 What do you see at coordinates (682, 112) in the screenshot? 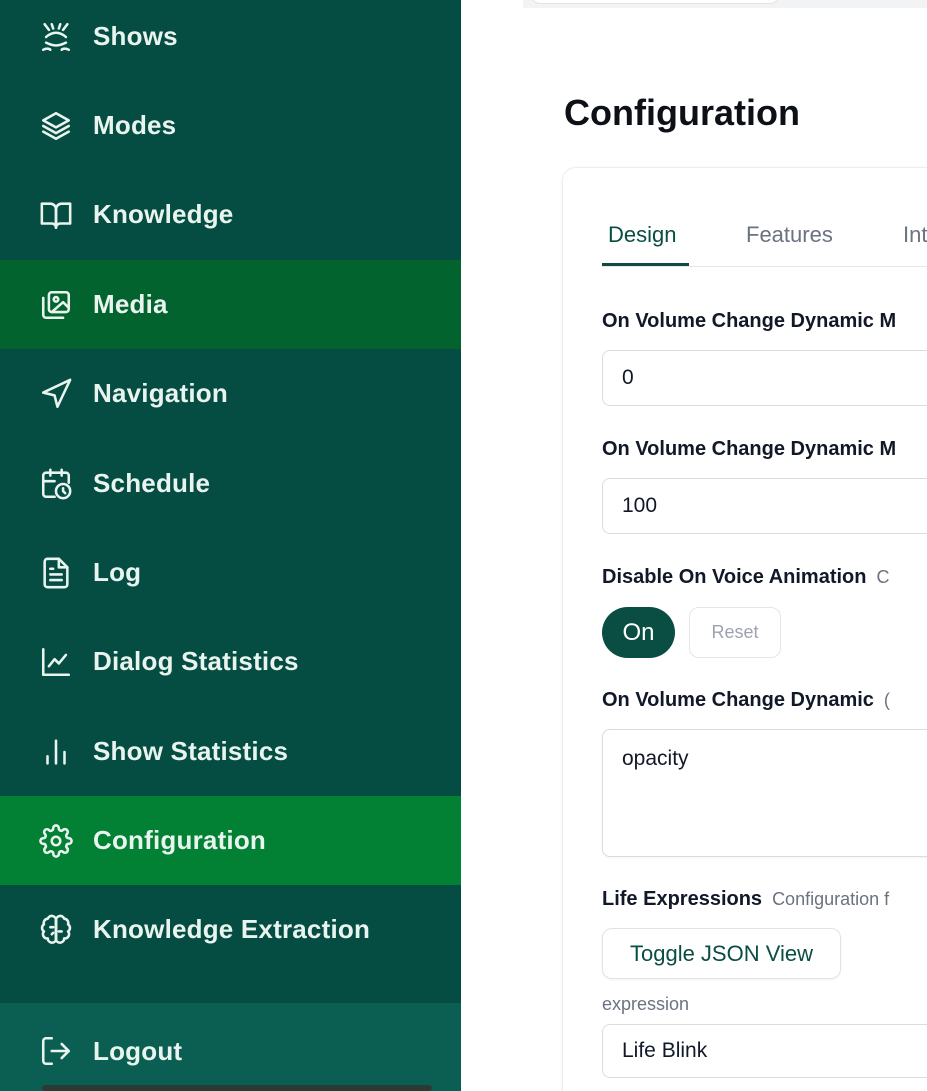
I see `page-title: Configuration` at bounding box center [682, 112].